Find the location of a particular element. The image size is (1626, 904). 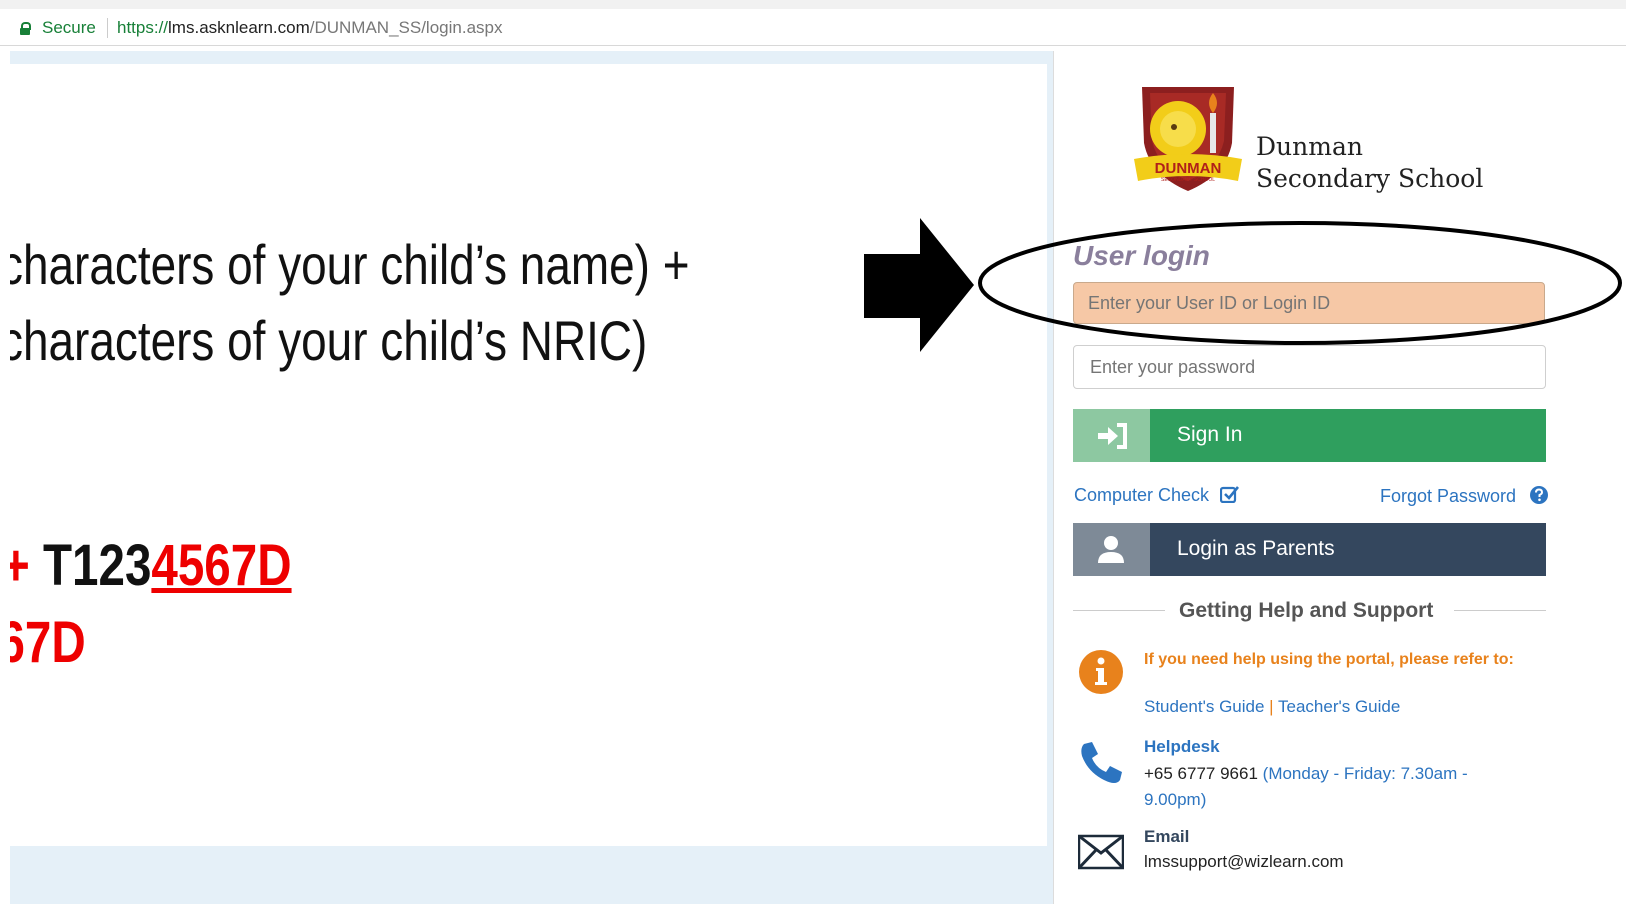

lock-icon is located at coordinates (25, 28).